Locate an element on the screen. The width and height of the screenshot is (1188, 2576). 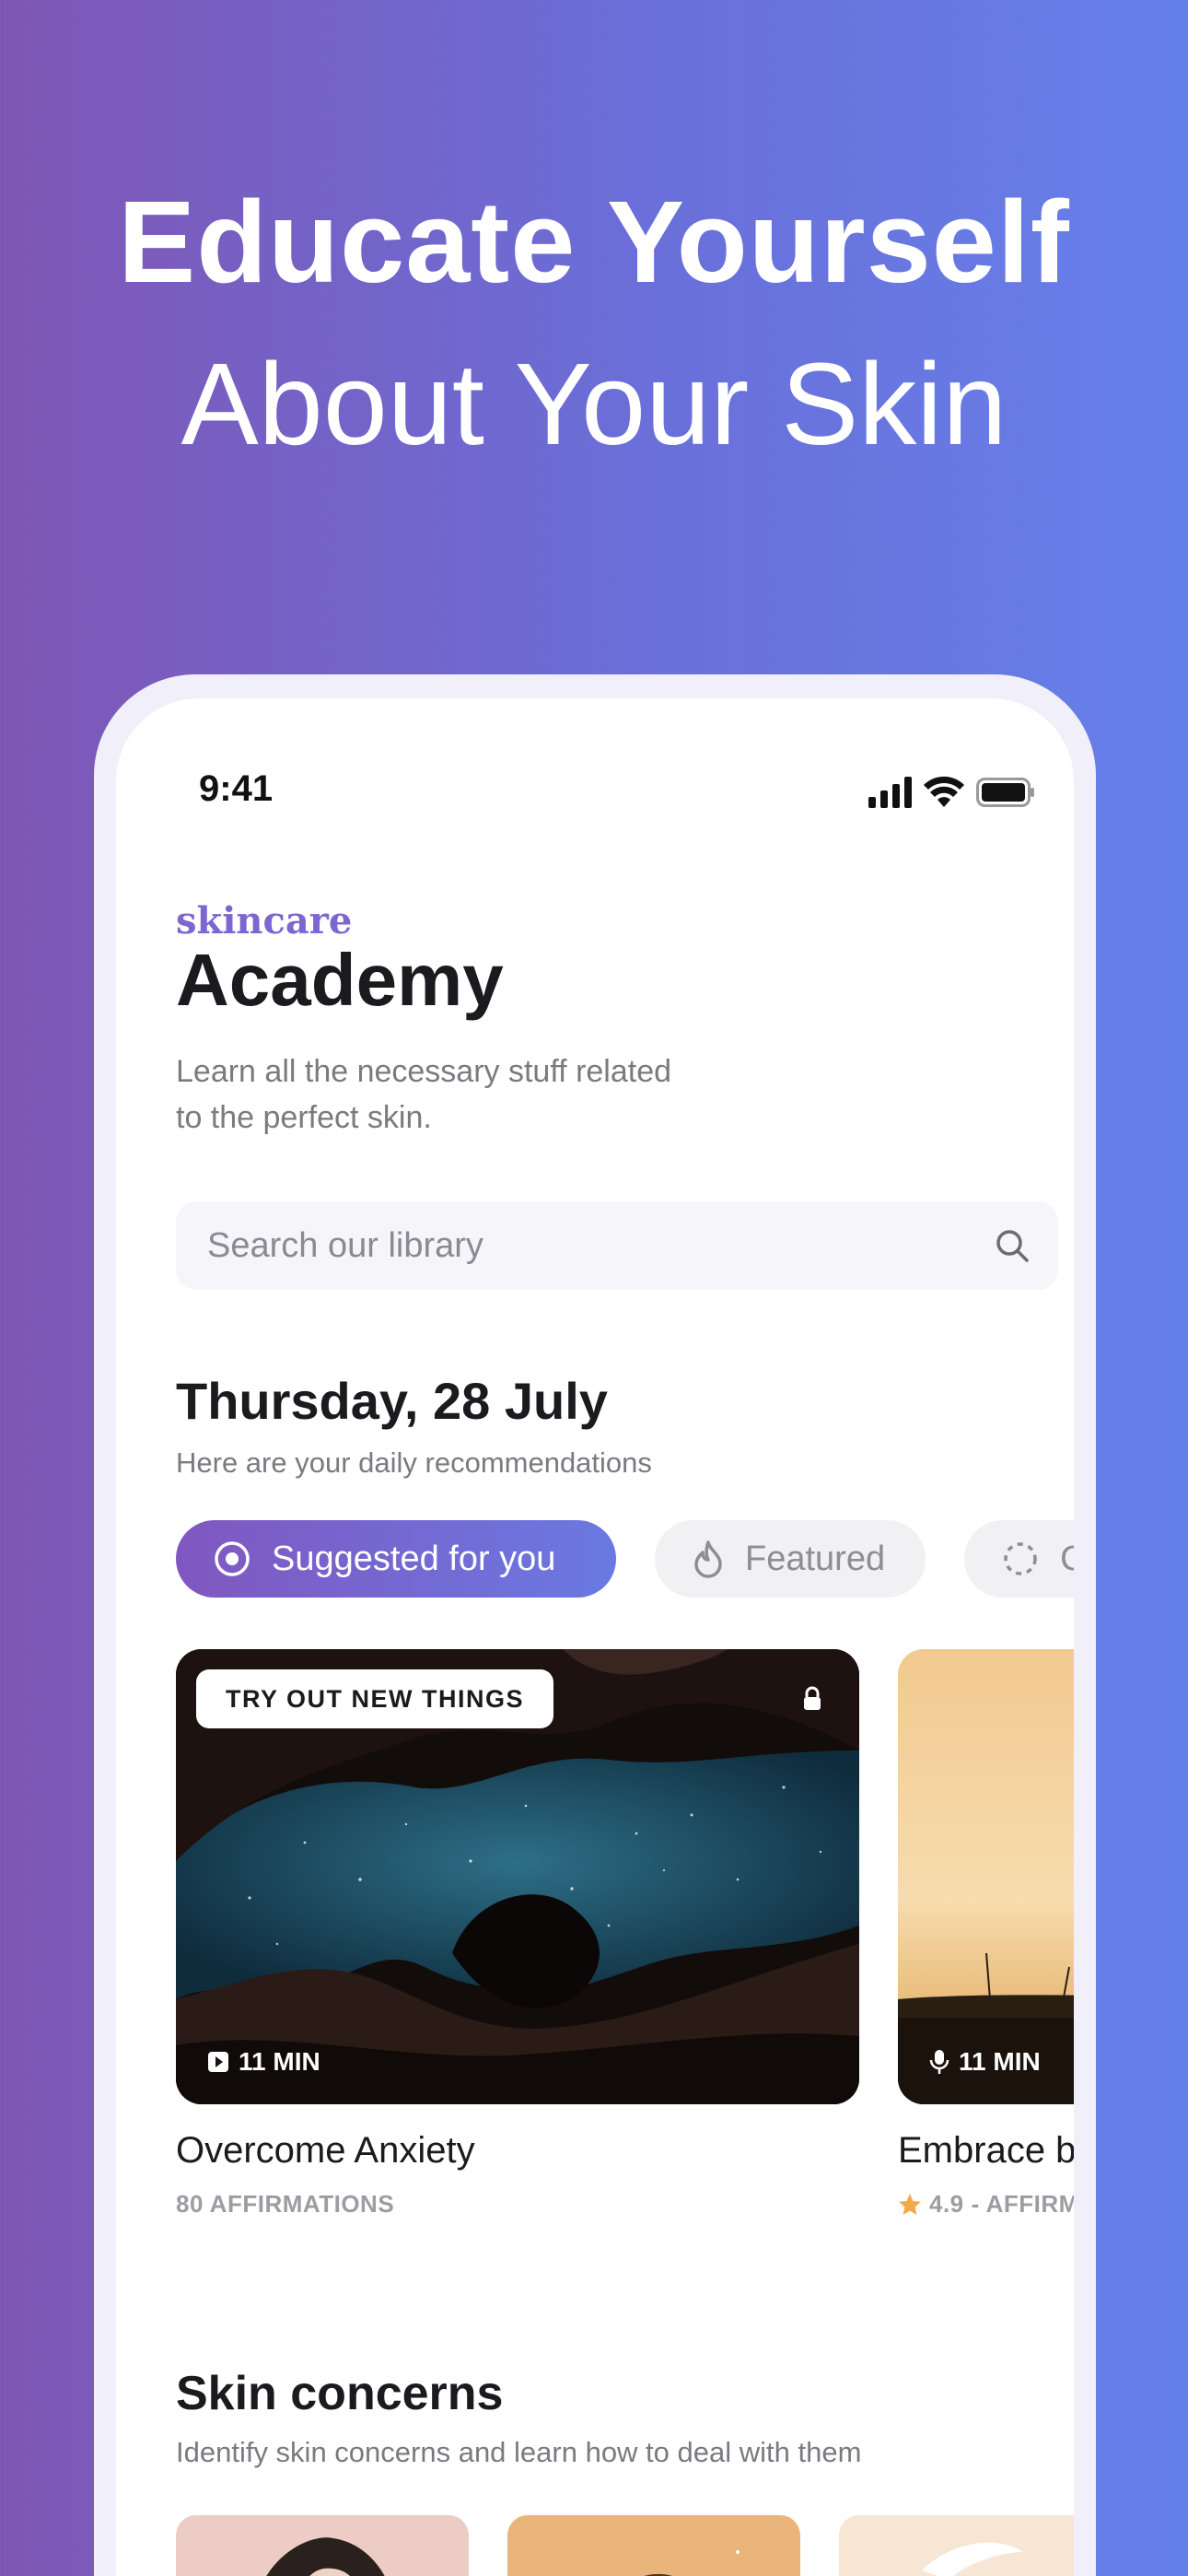
card-meta-text: - AFFIRMA is located at coordinates (1022, 2204).